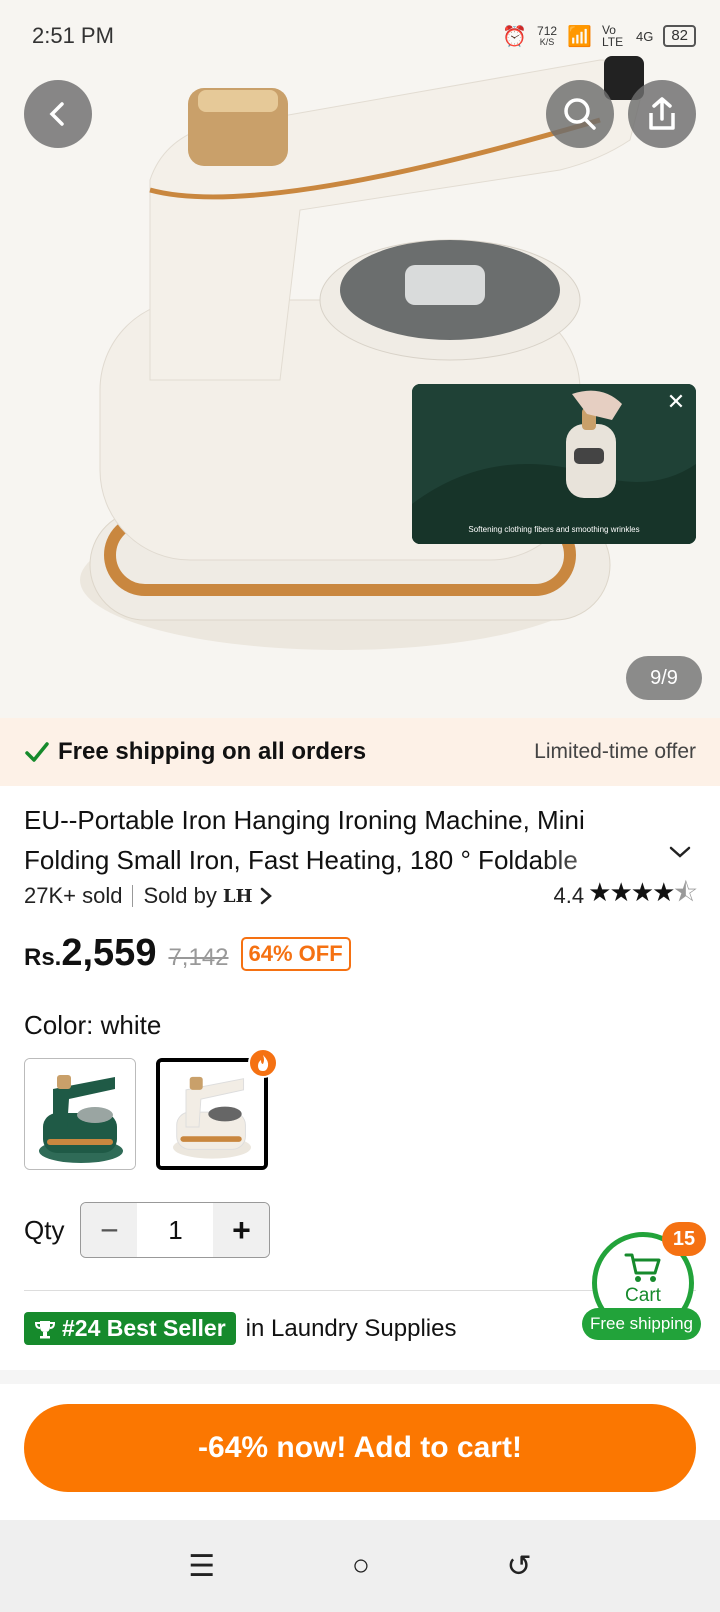  I want to click on cart-count-badge: 15, so click(684, 1239).